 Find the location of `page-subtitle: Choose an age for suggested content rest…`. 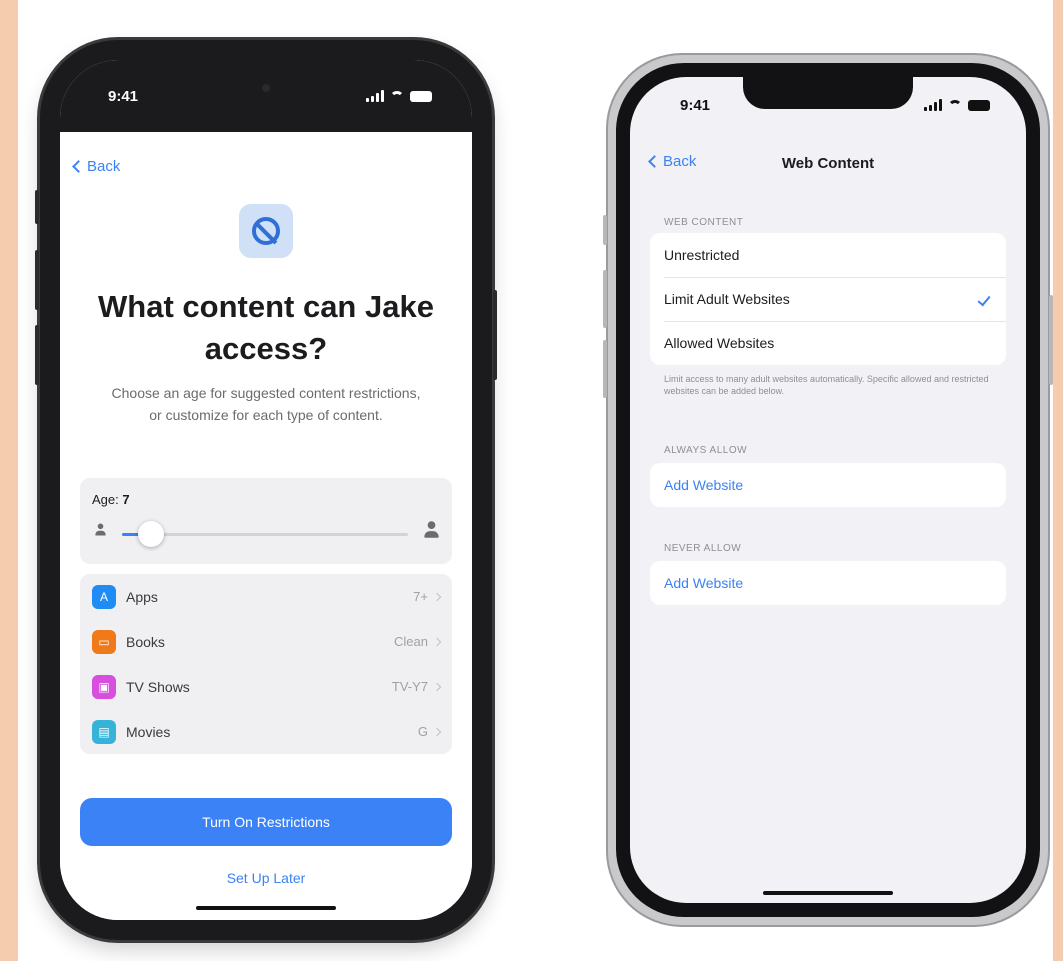

page-subtitle: Choose an age for suggested content rest… is located at coordinates (266, 404).